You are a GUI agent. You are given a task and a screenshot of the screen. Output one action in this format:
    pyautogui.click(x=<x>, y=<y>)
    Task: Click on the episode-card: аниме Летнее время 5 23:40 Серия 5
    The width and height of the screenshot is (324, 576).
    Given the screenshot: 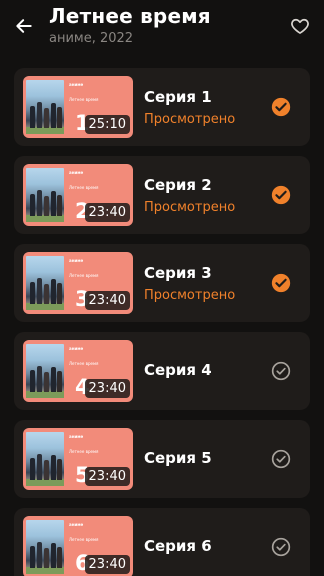 What is the action you would take?
    pyautogui.click(x=162, y=459)
    